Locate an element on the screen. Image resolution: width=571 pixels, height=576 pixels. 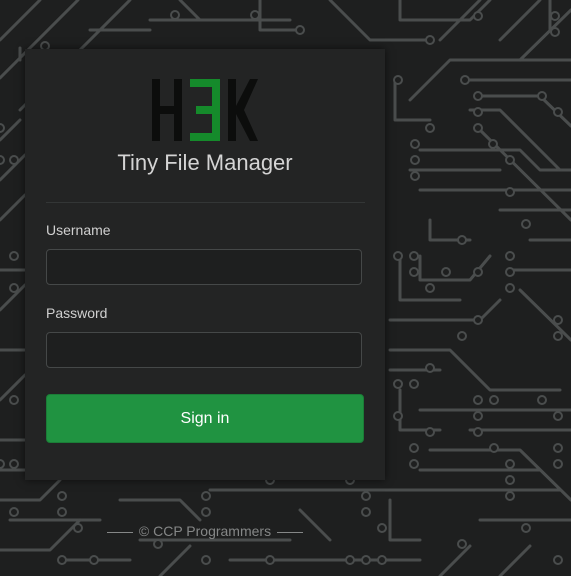
footer: © CCP Programmers is located at coordinates (205, 531).